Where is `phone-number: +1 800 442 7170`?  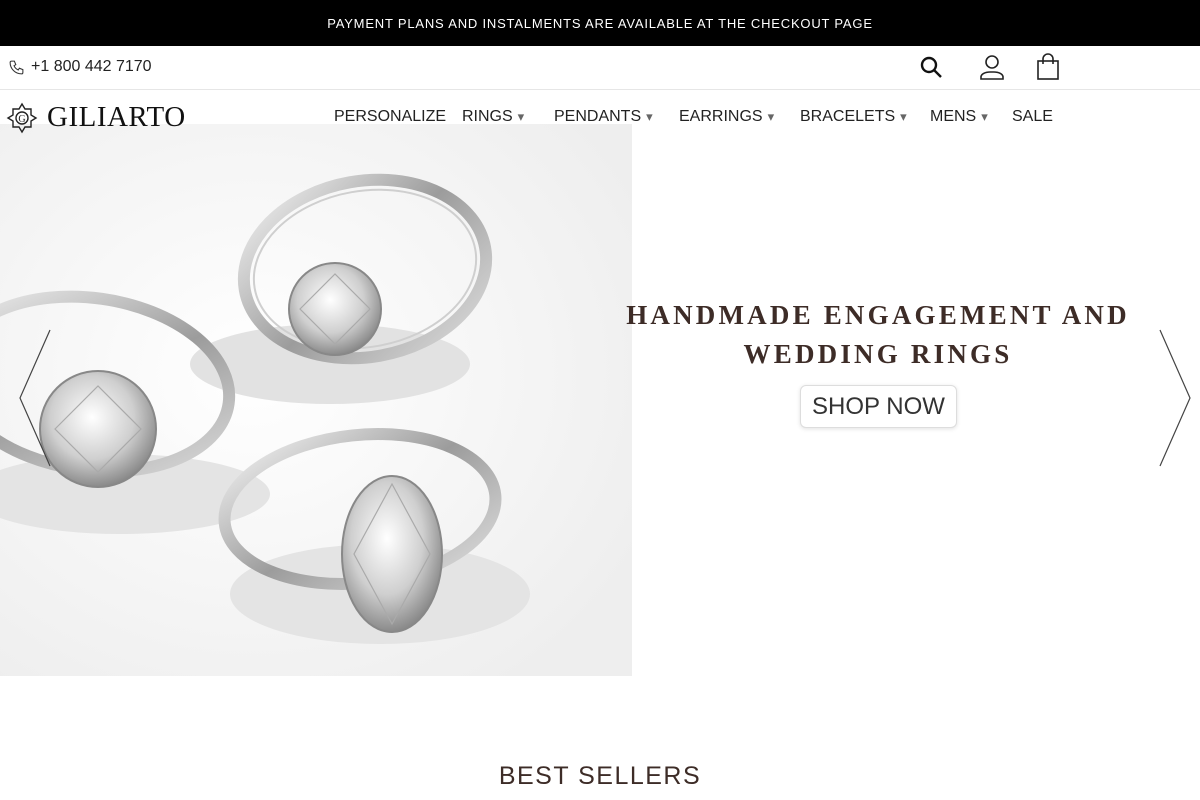 phone-number: +1 800 442 7170 is located at coordinates (91, 66).